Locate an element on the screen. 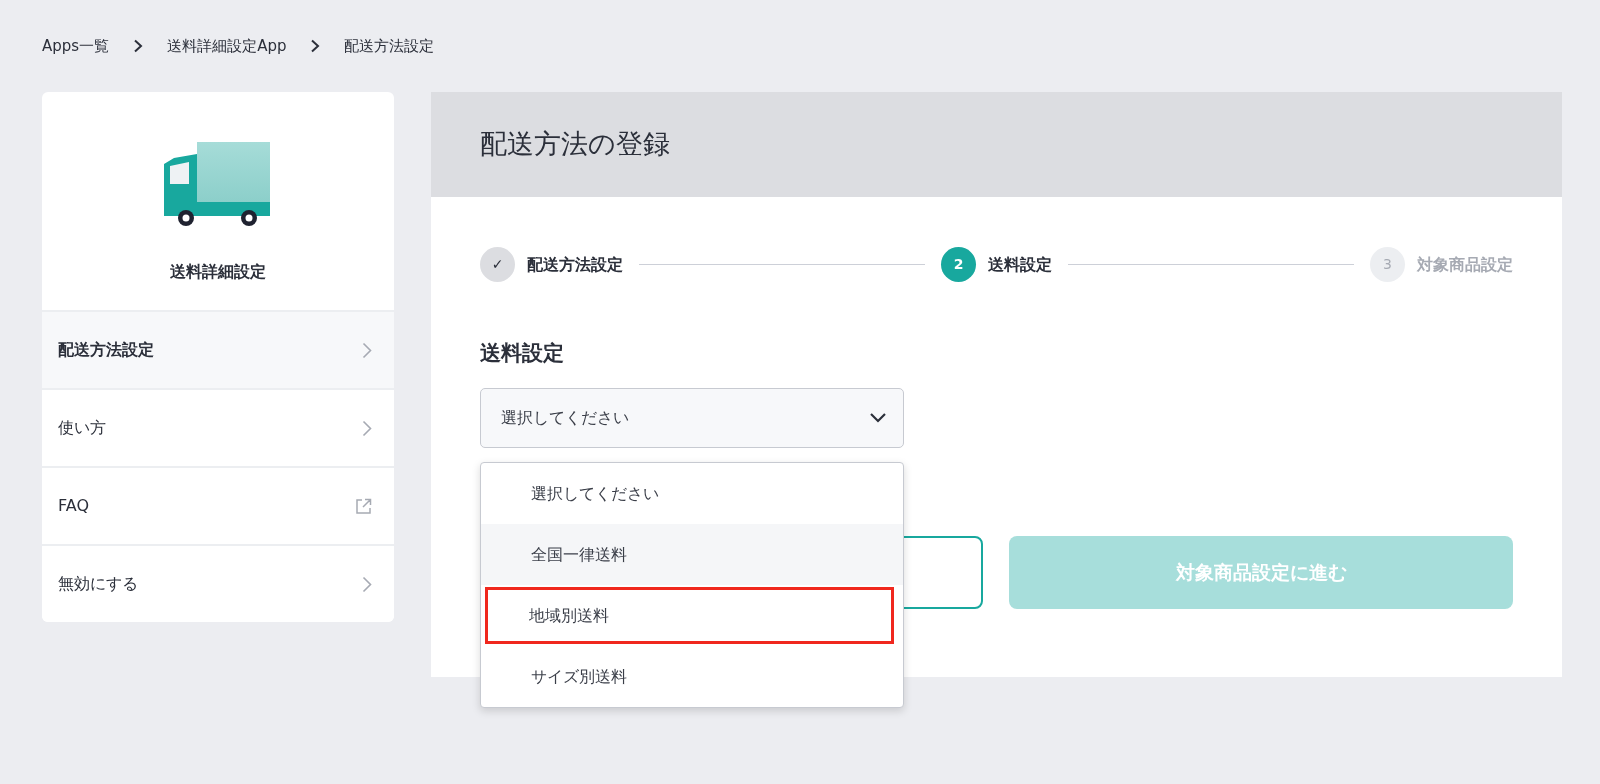 The height and width of the screenshot is (784, 1600). sidebar-item: 無効にする is located at coordinates (218, 583).